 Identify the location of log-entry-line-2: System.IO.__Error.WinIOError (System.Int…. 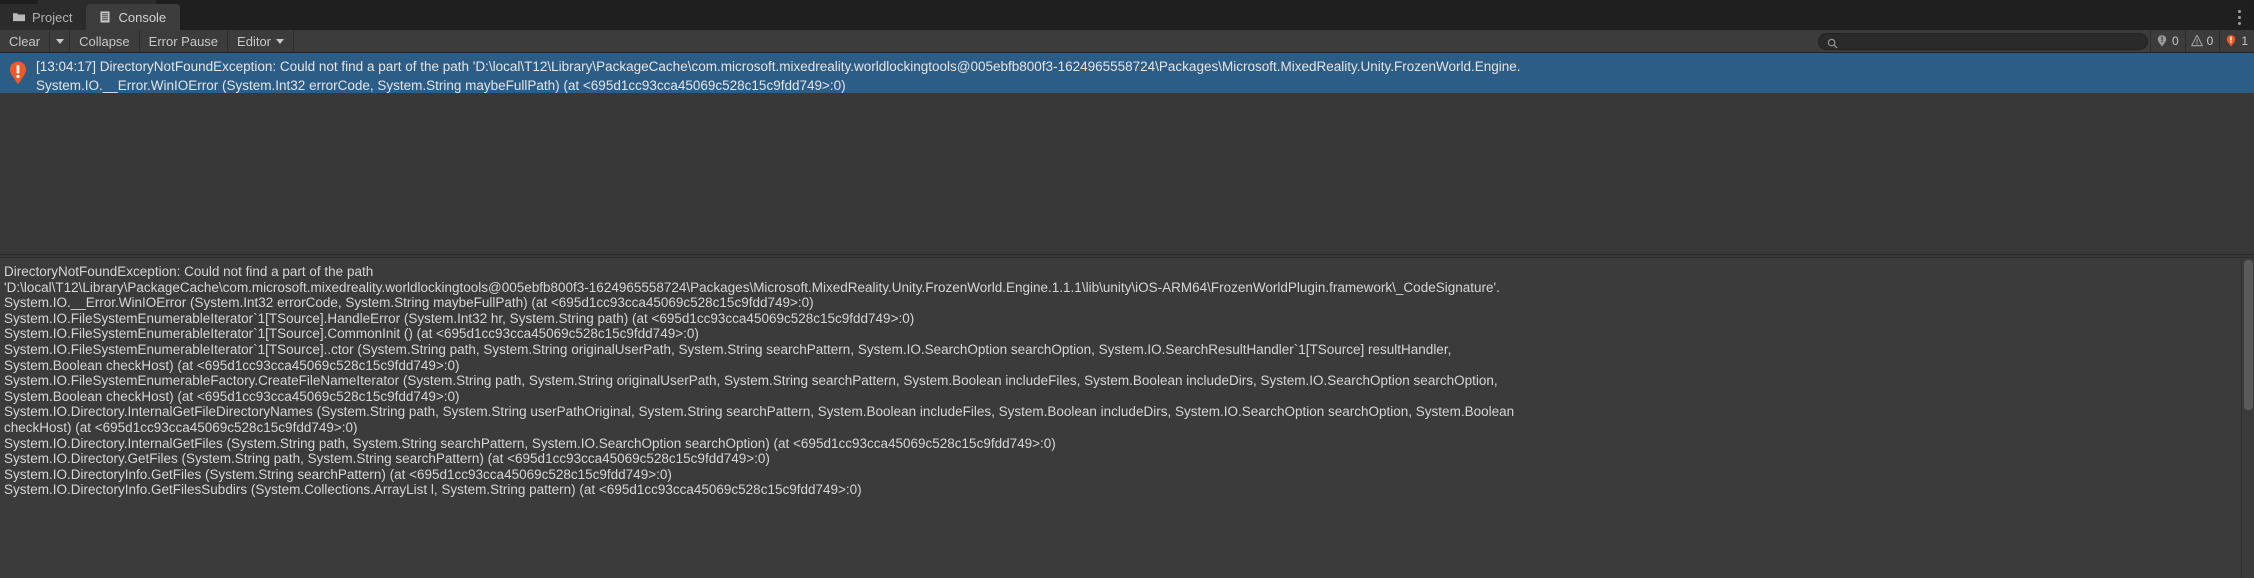
(441, 85).